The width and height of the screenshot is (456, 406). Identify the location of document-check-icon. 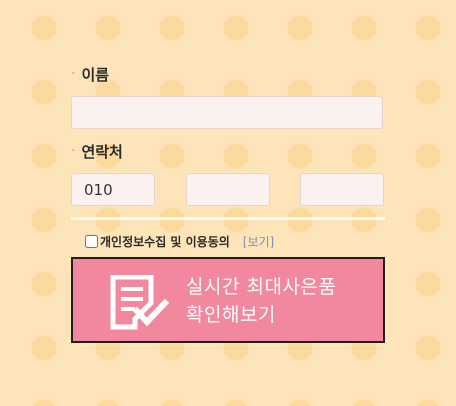
(141, 302).